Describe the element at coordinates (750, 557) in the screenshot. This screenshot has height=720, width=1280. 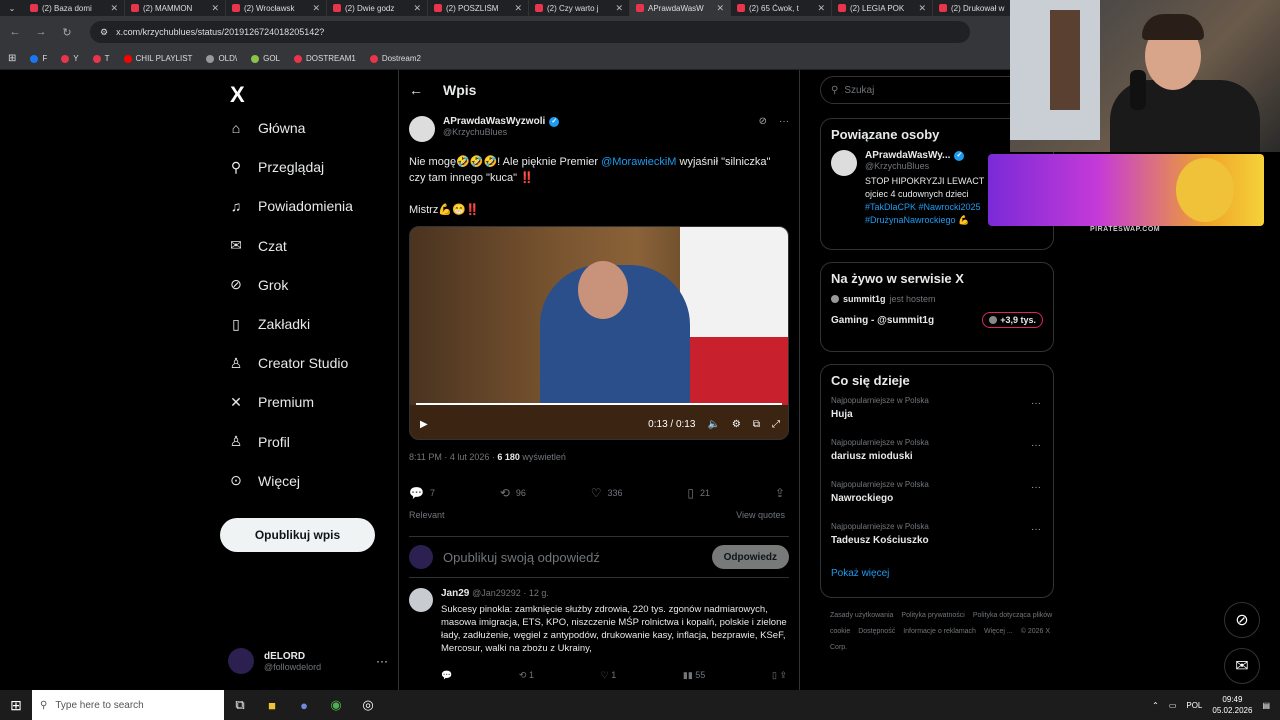
I see `reply-submit-button: Odpowiedz` at that location.